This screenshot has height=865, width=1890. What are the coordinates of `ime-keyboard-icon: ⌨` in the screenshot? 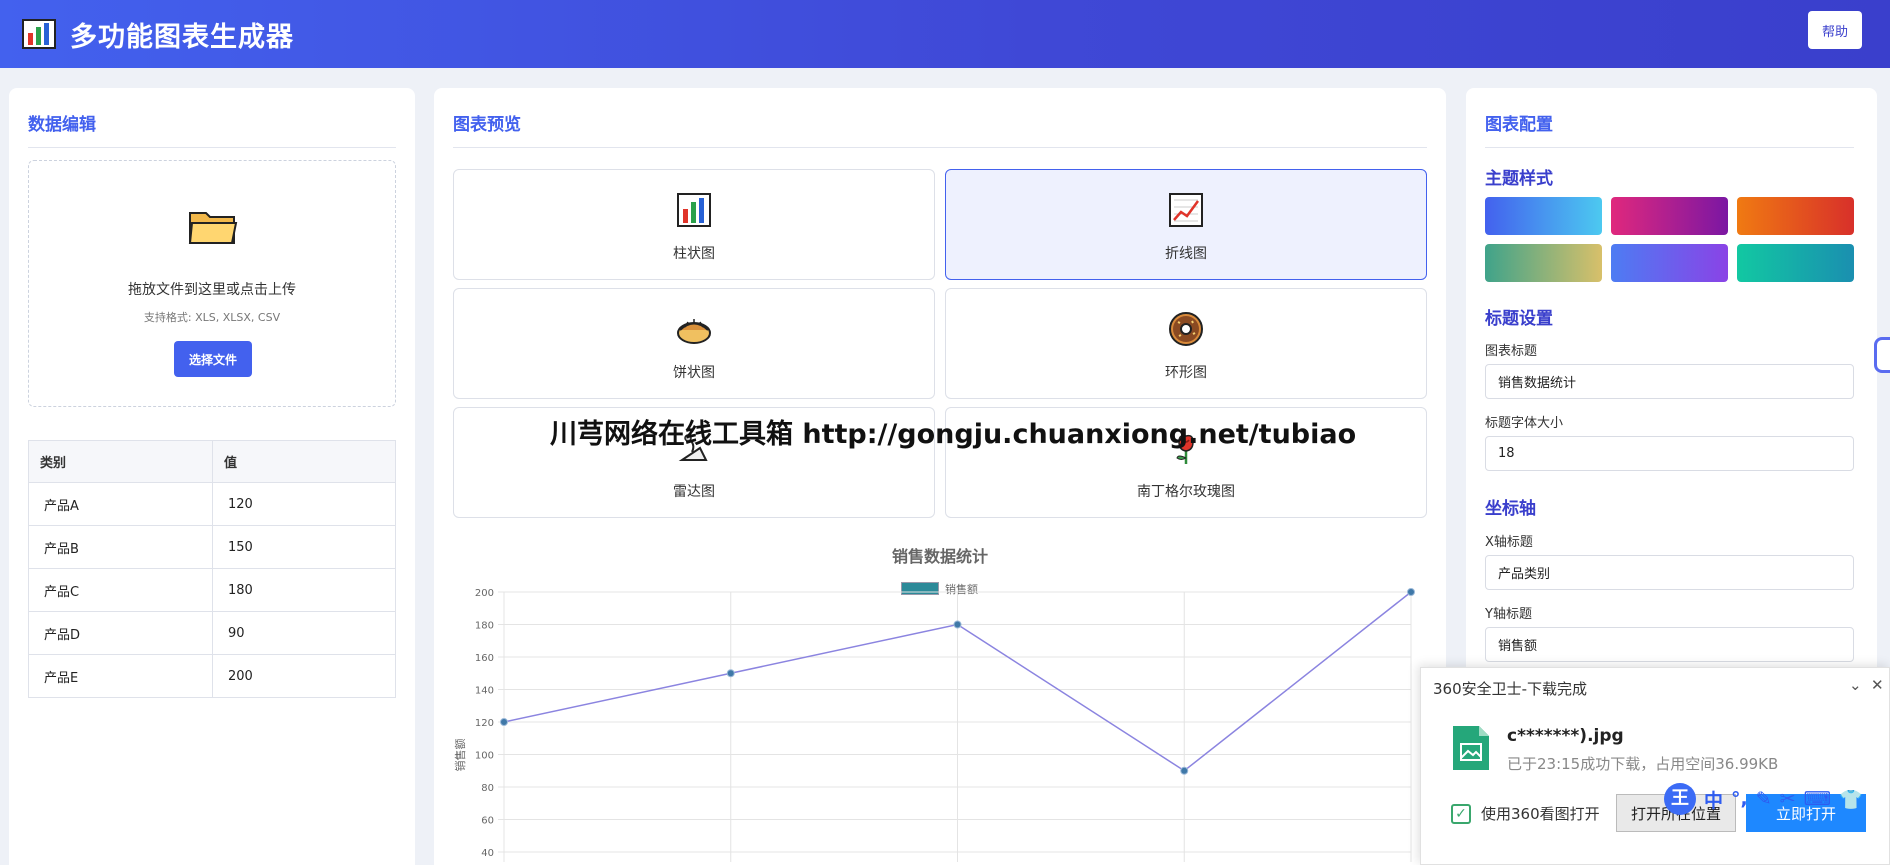 It's located at (1817, 799).